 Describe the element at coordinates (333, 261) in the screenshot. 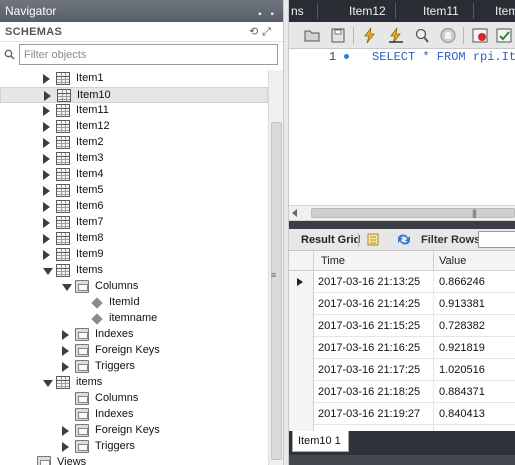

I see `column-header-time: Time` at that location.